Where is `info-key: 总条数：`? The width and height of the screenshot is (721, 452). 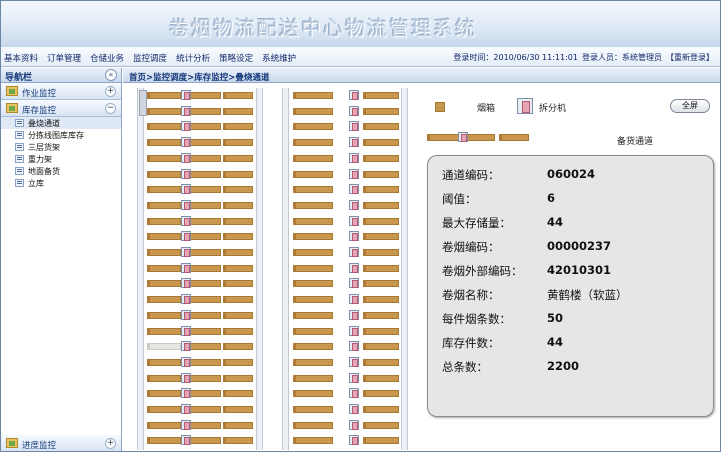 info-key: 总条数： is located at coordinates (465, 367).